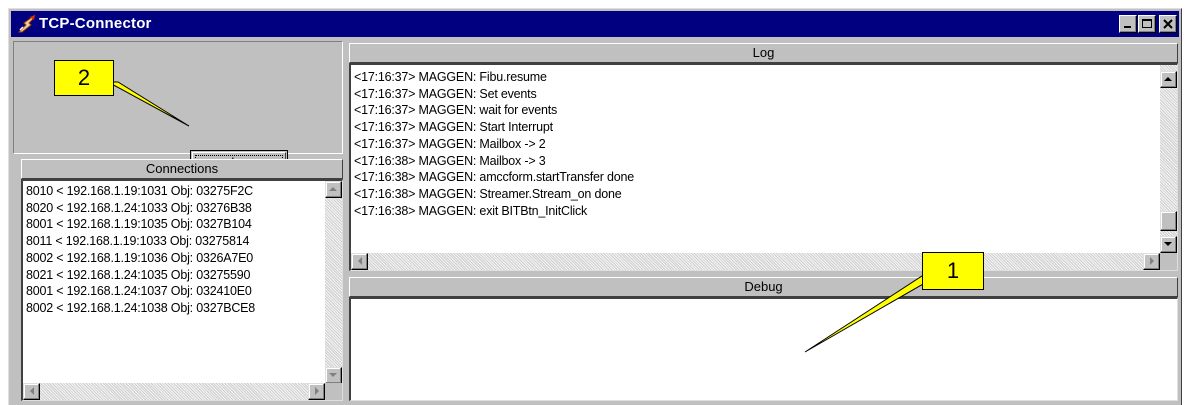  Describe the element at coordinates (953, 271) in the screenshot. I see `callout-1: 1` at that location.